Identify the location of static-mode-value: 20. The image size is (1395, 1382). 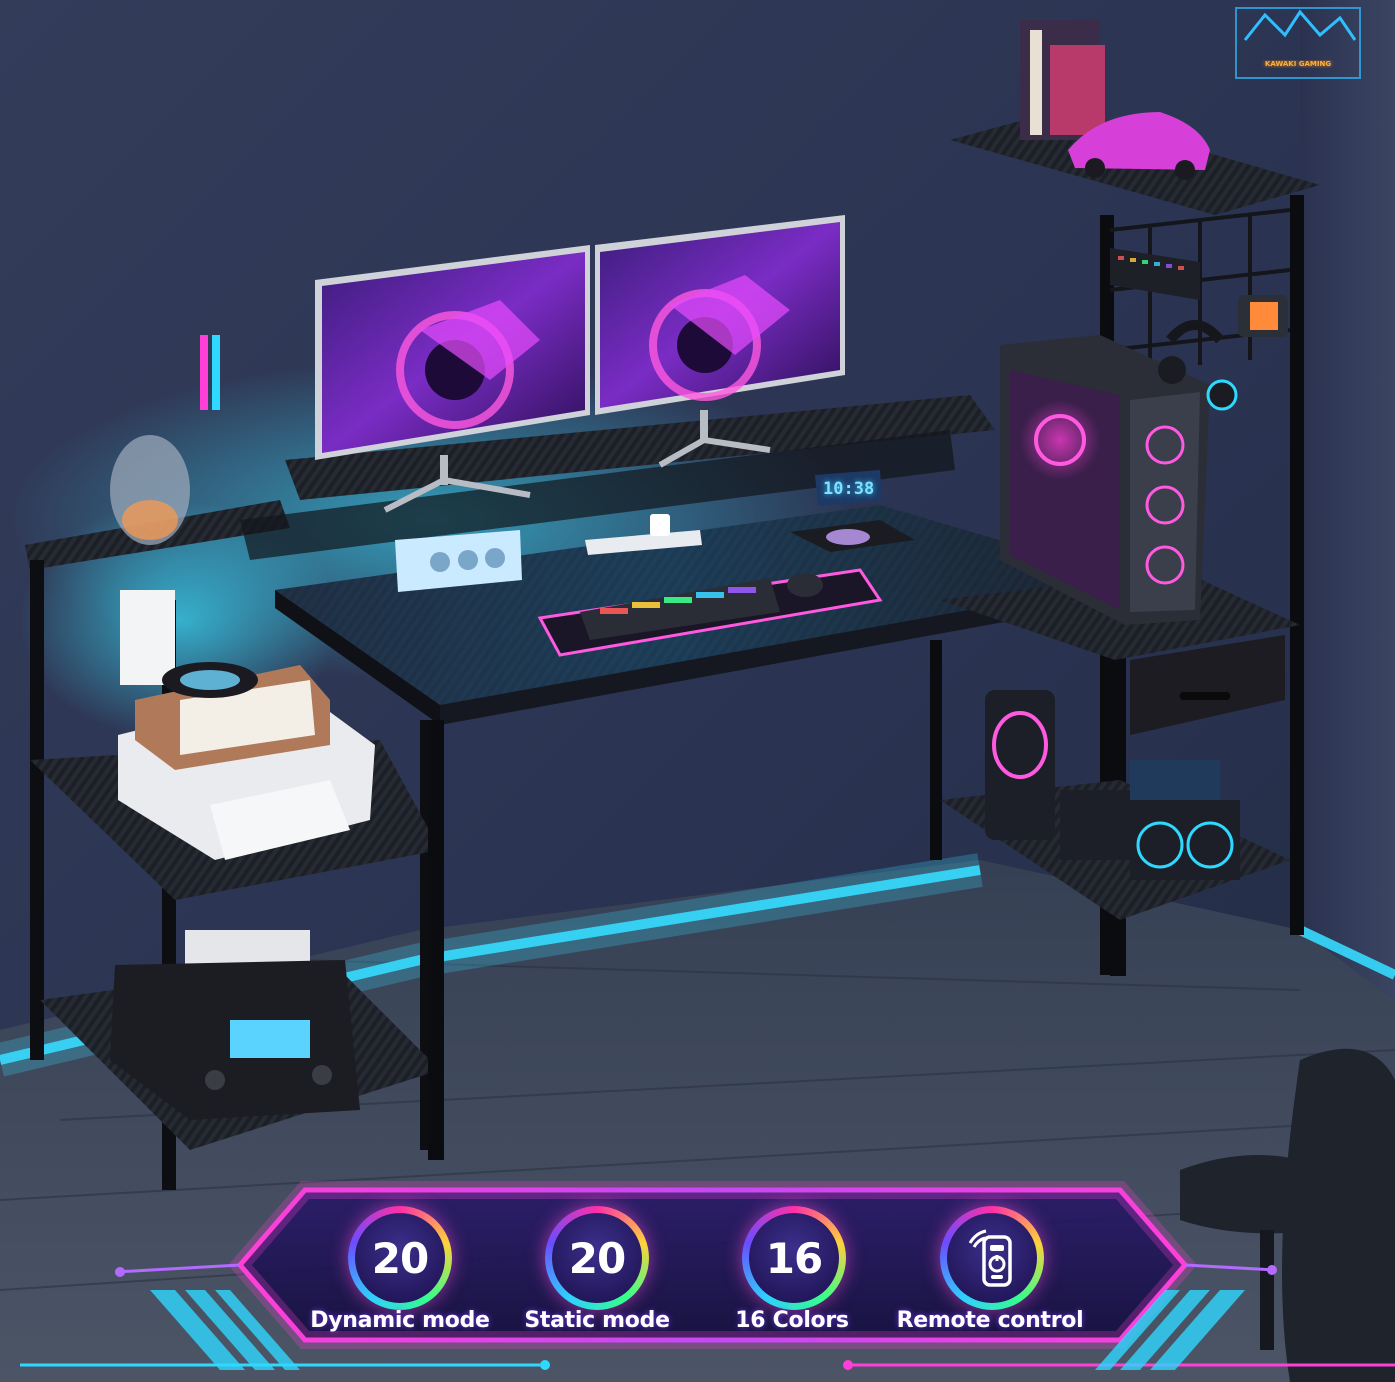
(597, 1258).